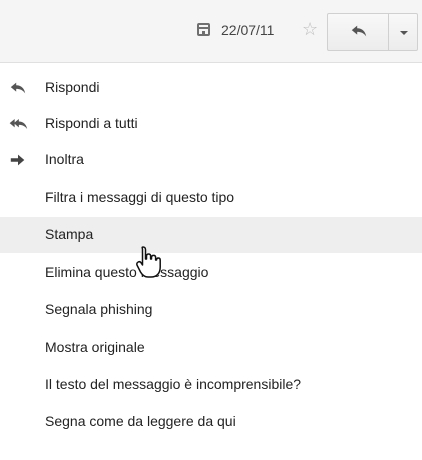  Describe the element at coordinates (211, 310) in the screenshot. I see `menu-item-report-phishing: Segnala phishing` at that location.